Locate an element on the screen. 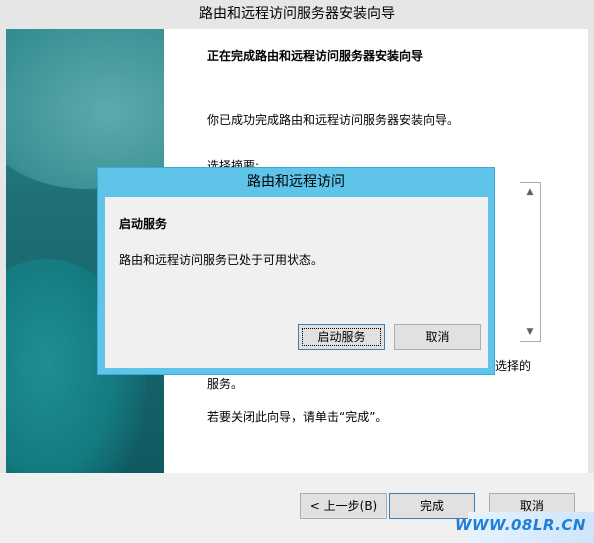 The width and height of the screenshot is (594, 543). wizard-heading: 正在完成路由和远程访问服务器安装向导 is located at coordinates (315, 56).